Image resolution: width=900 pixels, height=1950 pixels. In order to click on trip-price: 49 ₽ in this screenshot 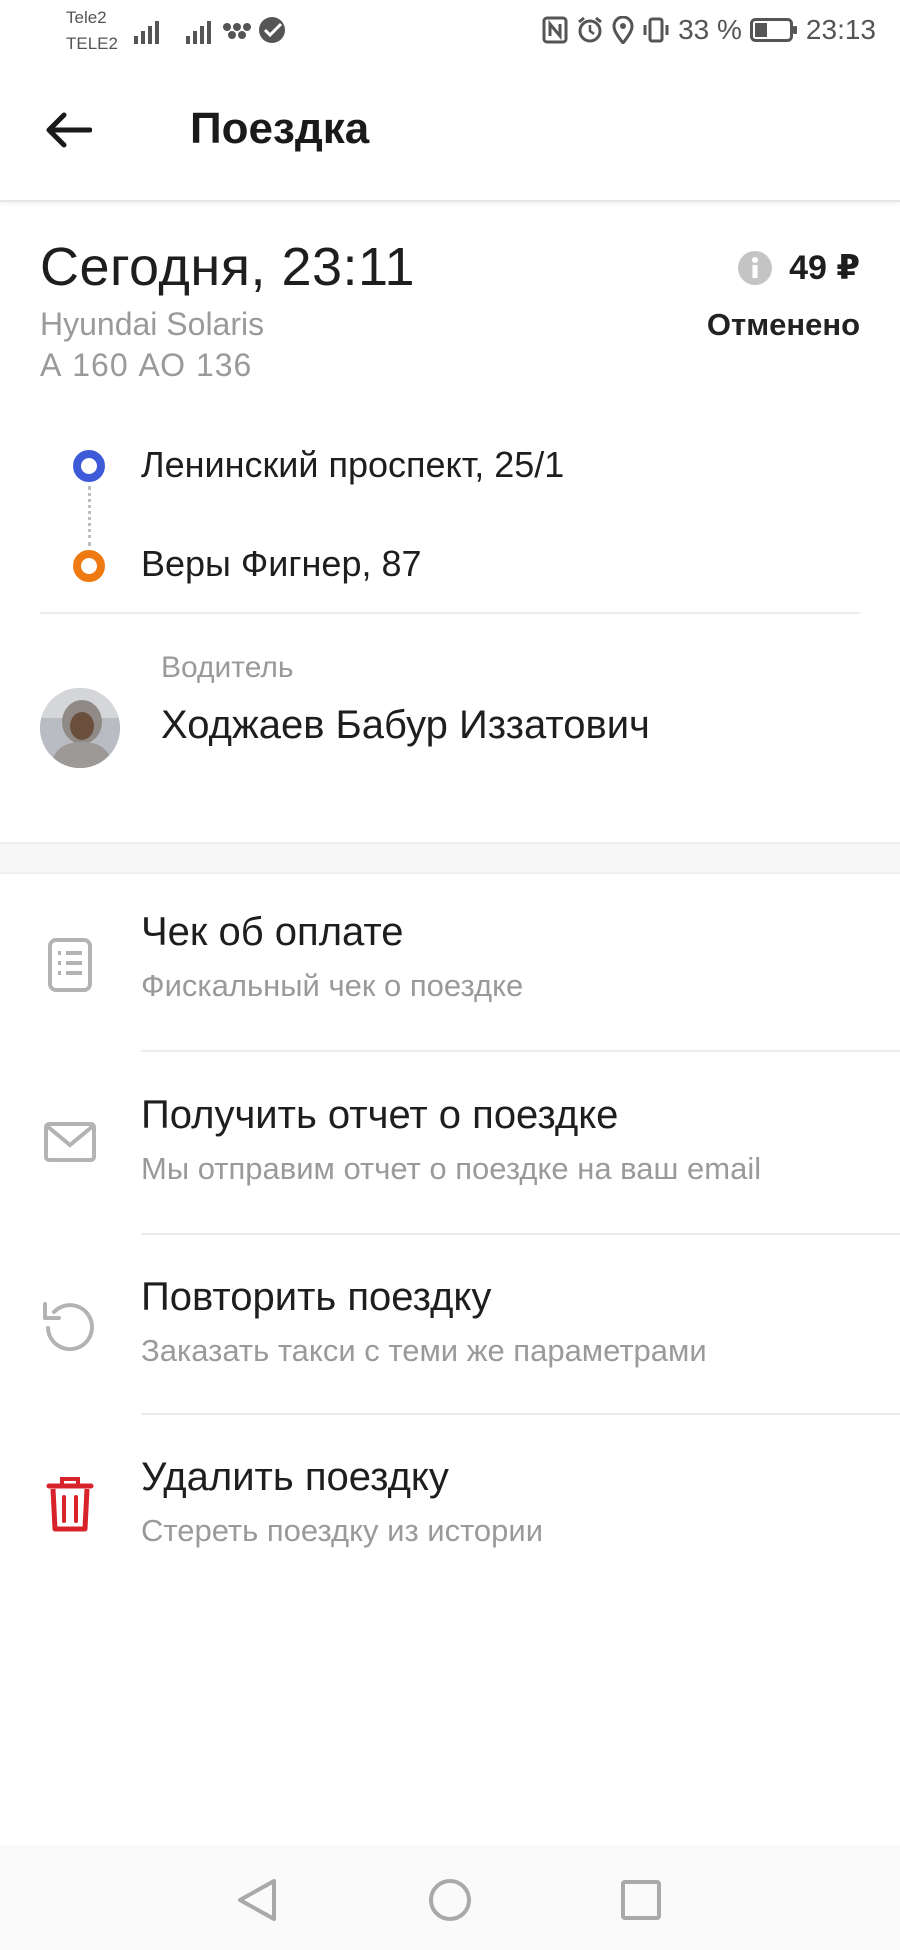, I will do `click(824, 268)`.